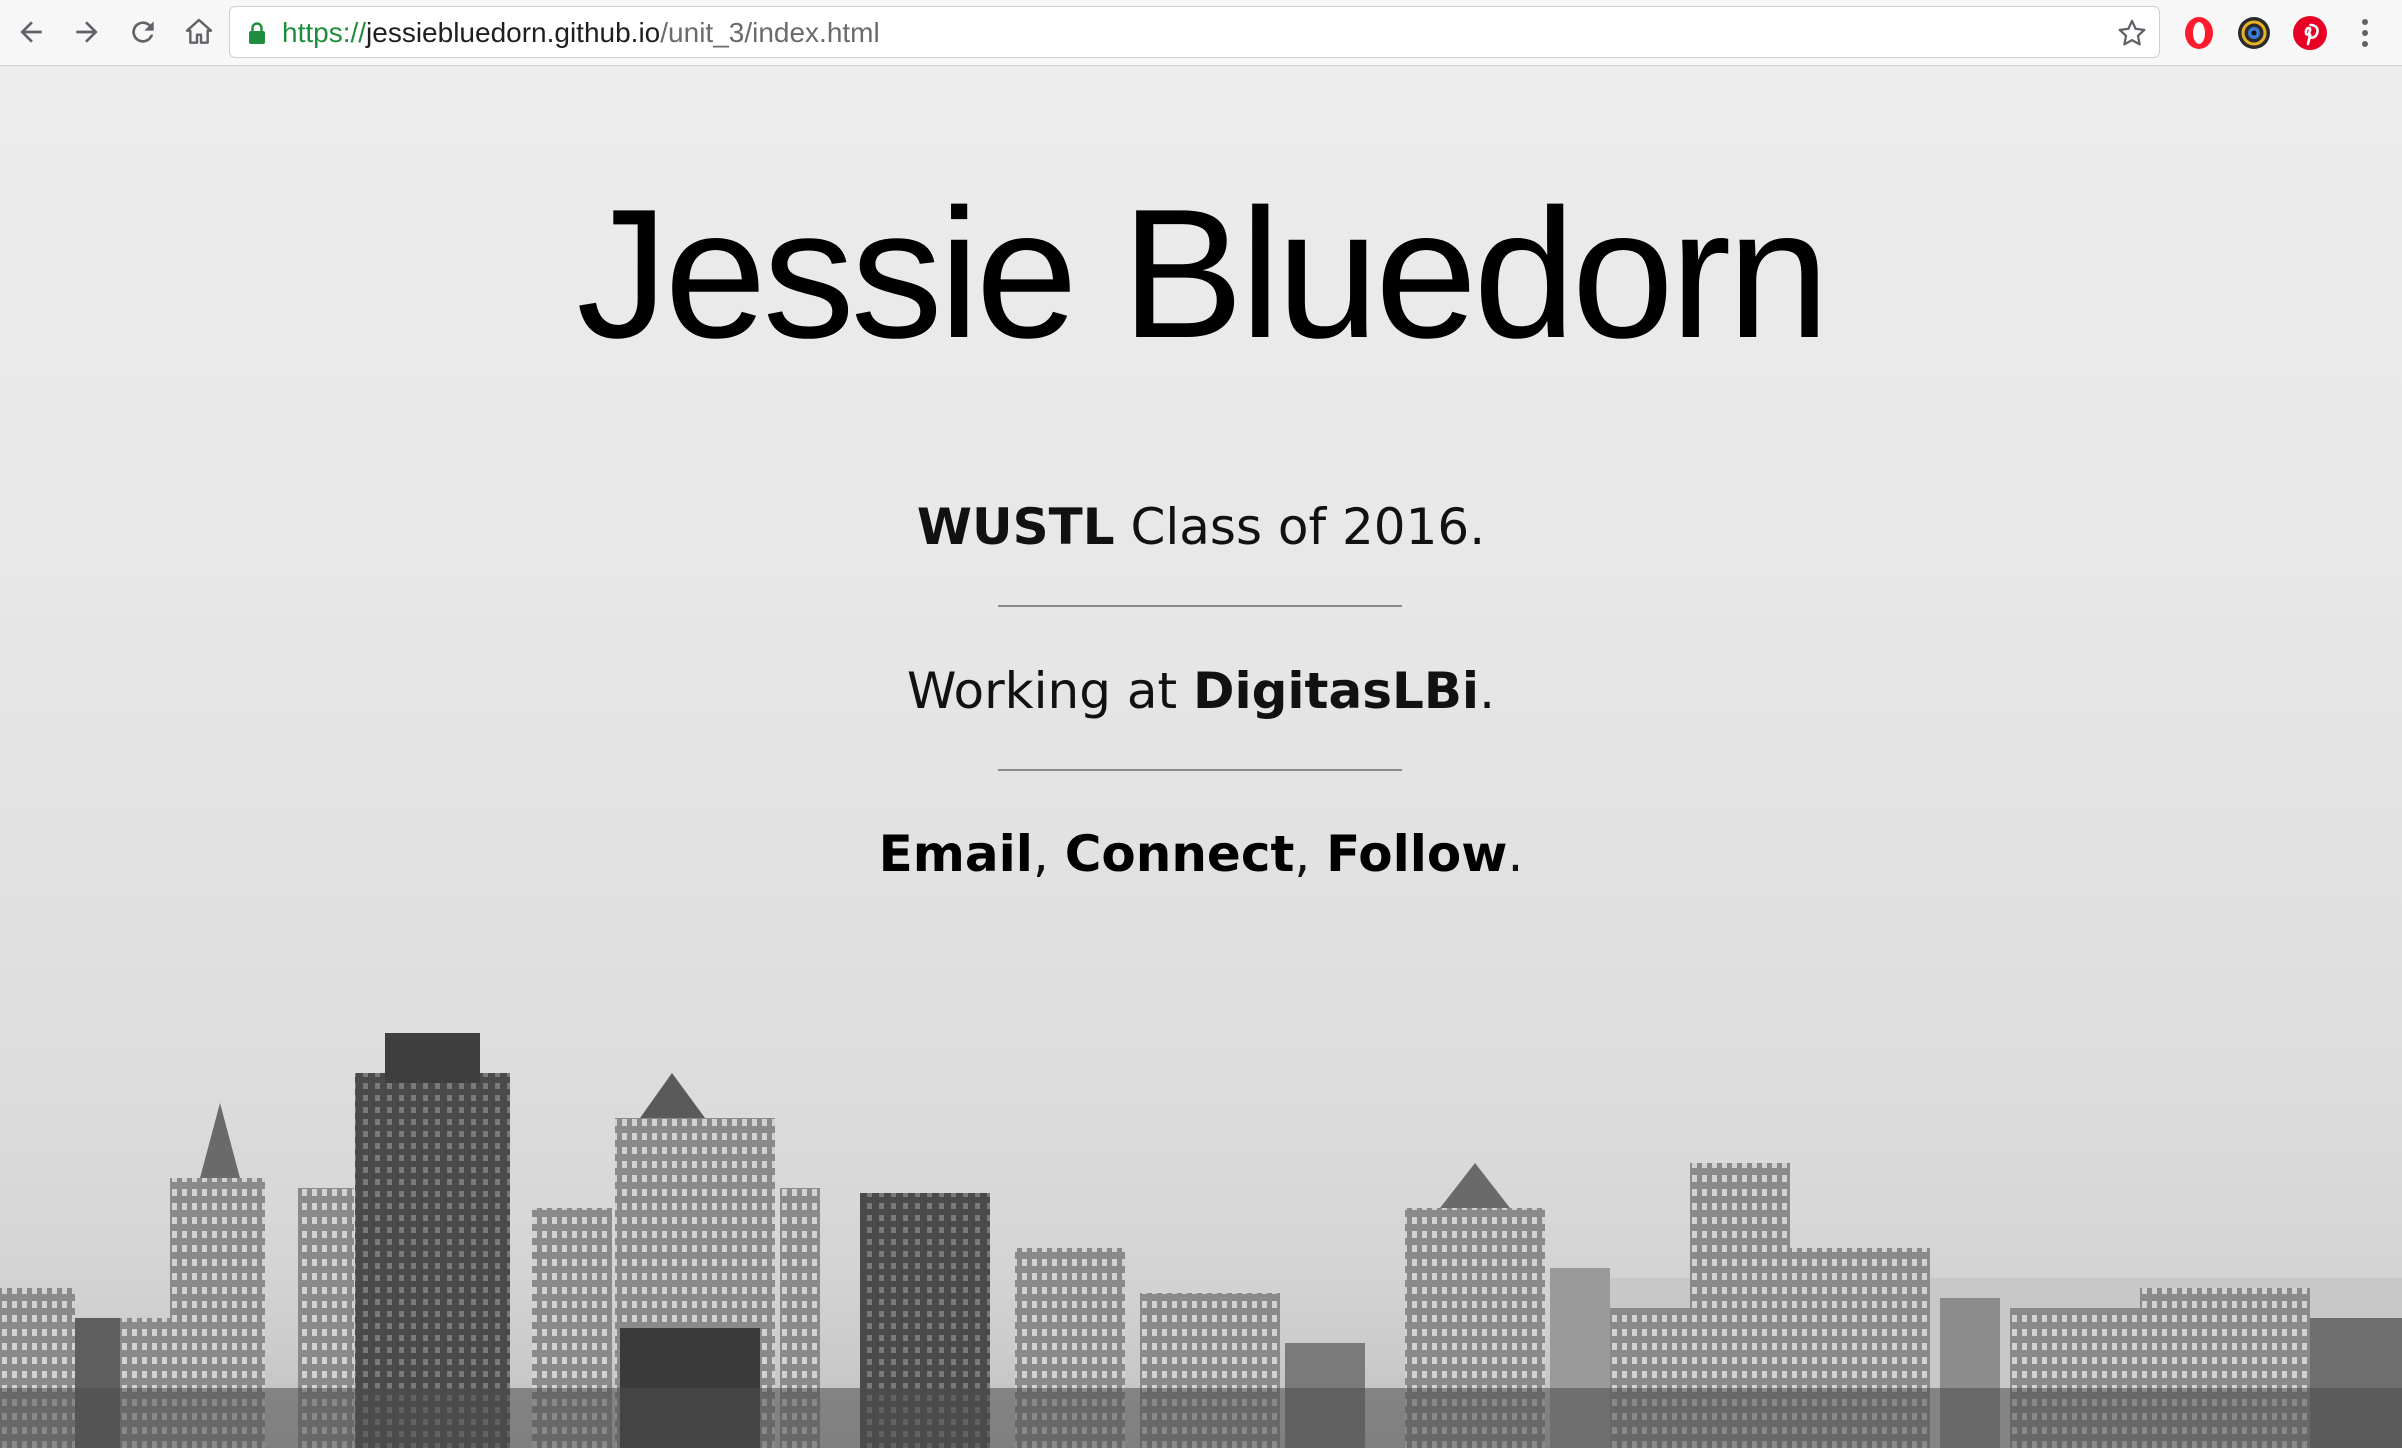 This screenshot has width=2402, height=1448. I want to click on home-icon, so click(199, 31).